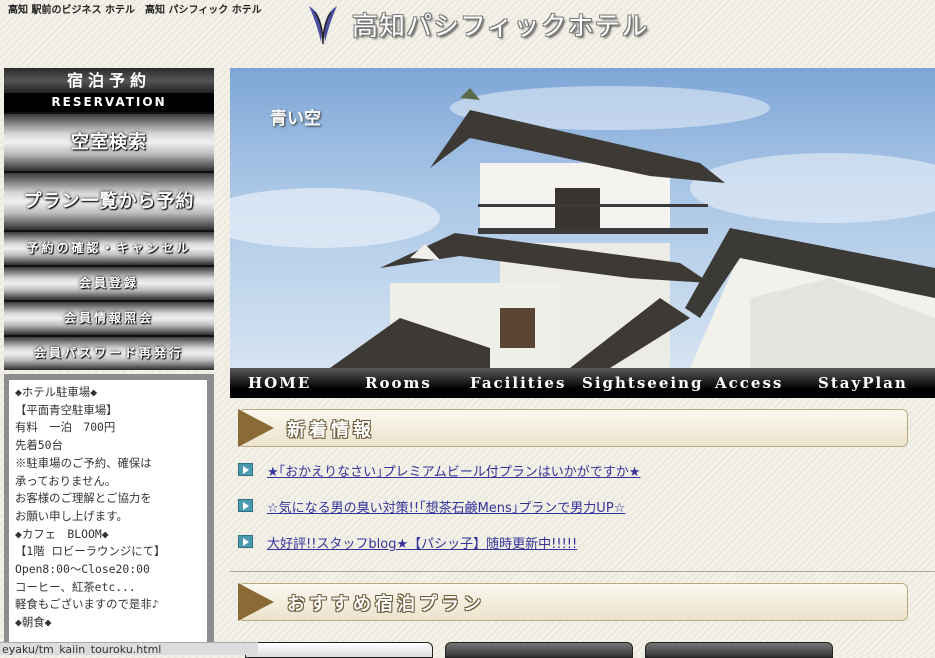 The height and width of the screenshot is (658, 935). Describe the element at coordinates (386, 604) in the screenshot. I see `plans-title: おすすめ宿泊プラン` at that location.